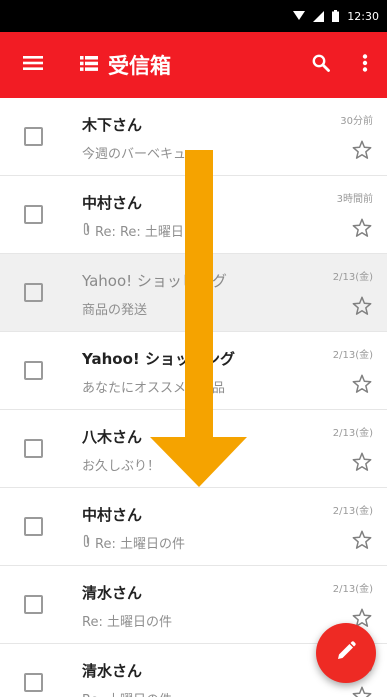 The width and height of the screenshot is (387, 697). I want to click on page-title: 受信箱, so click(139, 66).